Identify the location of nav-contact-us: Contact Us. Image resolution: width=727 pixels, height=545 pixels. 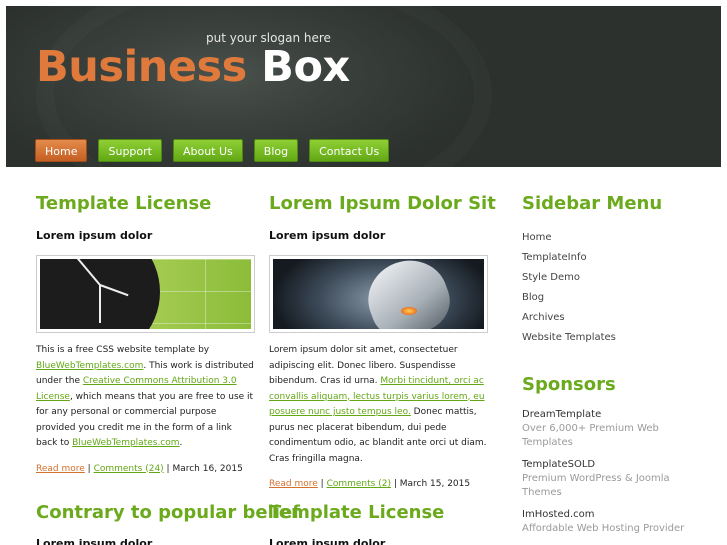
(349, 150).